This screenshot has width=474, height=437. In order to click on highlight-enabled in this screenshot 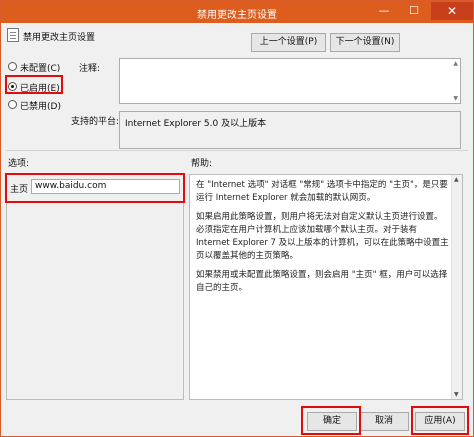, I will do `click(34, 84)`.